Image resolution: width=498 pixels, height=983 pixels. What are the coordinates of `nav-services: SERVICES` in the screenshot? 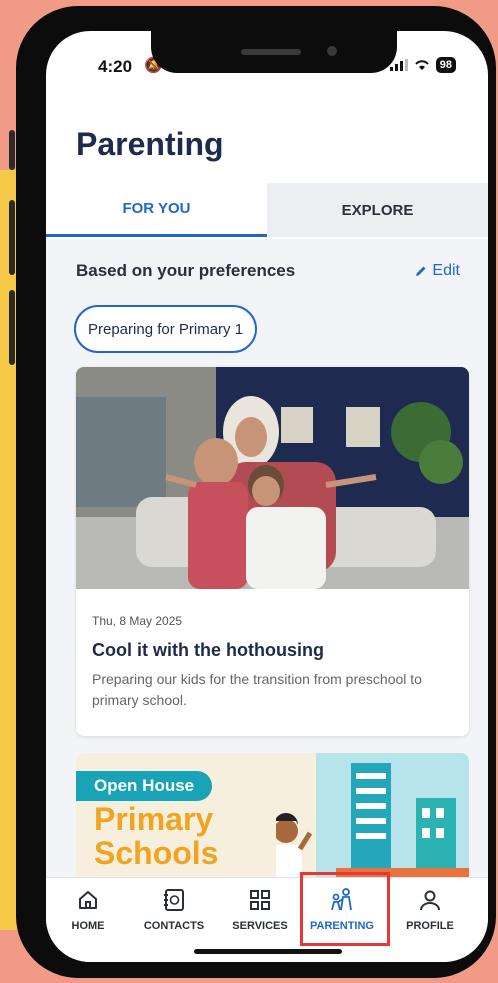 It's located at (260, 909).